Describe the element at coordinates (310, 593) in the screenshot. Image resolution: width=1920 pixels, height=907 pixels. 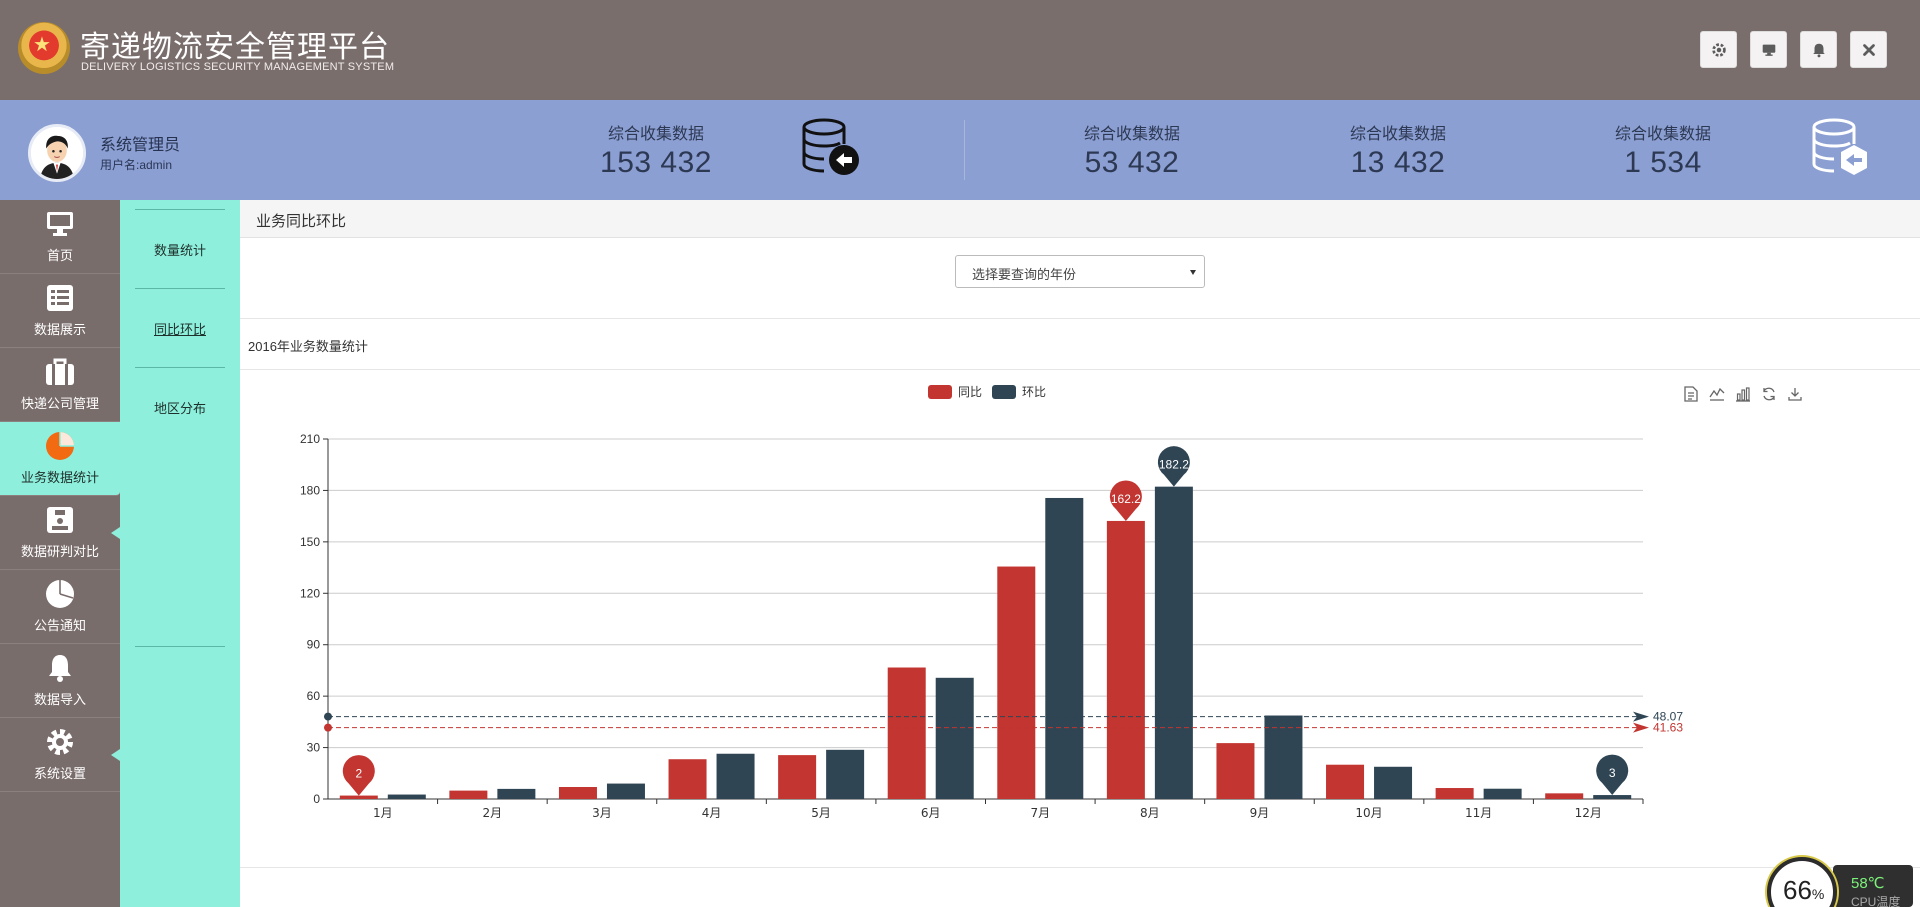
I see `y-tick-label: 120` at that location.